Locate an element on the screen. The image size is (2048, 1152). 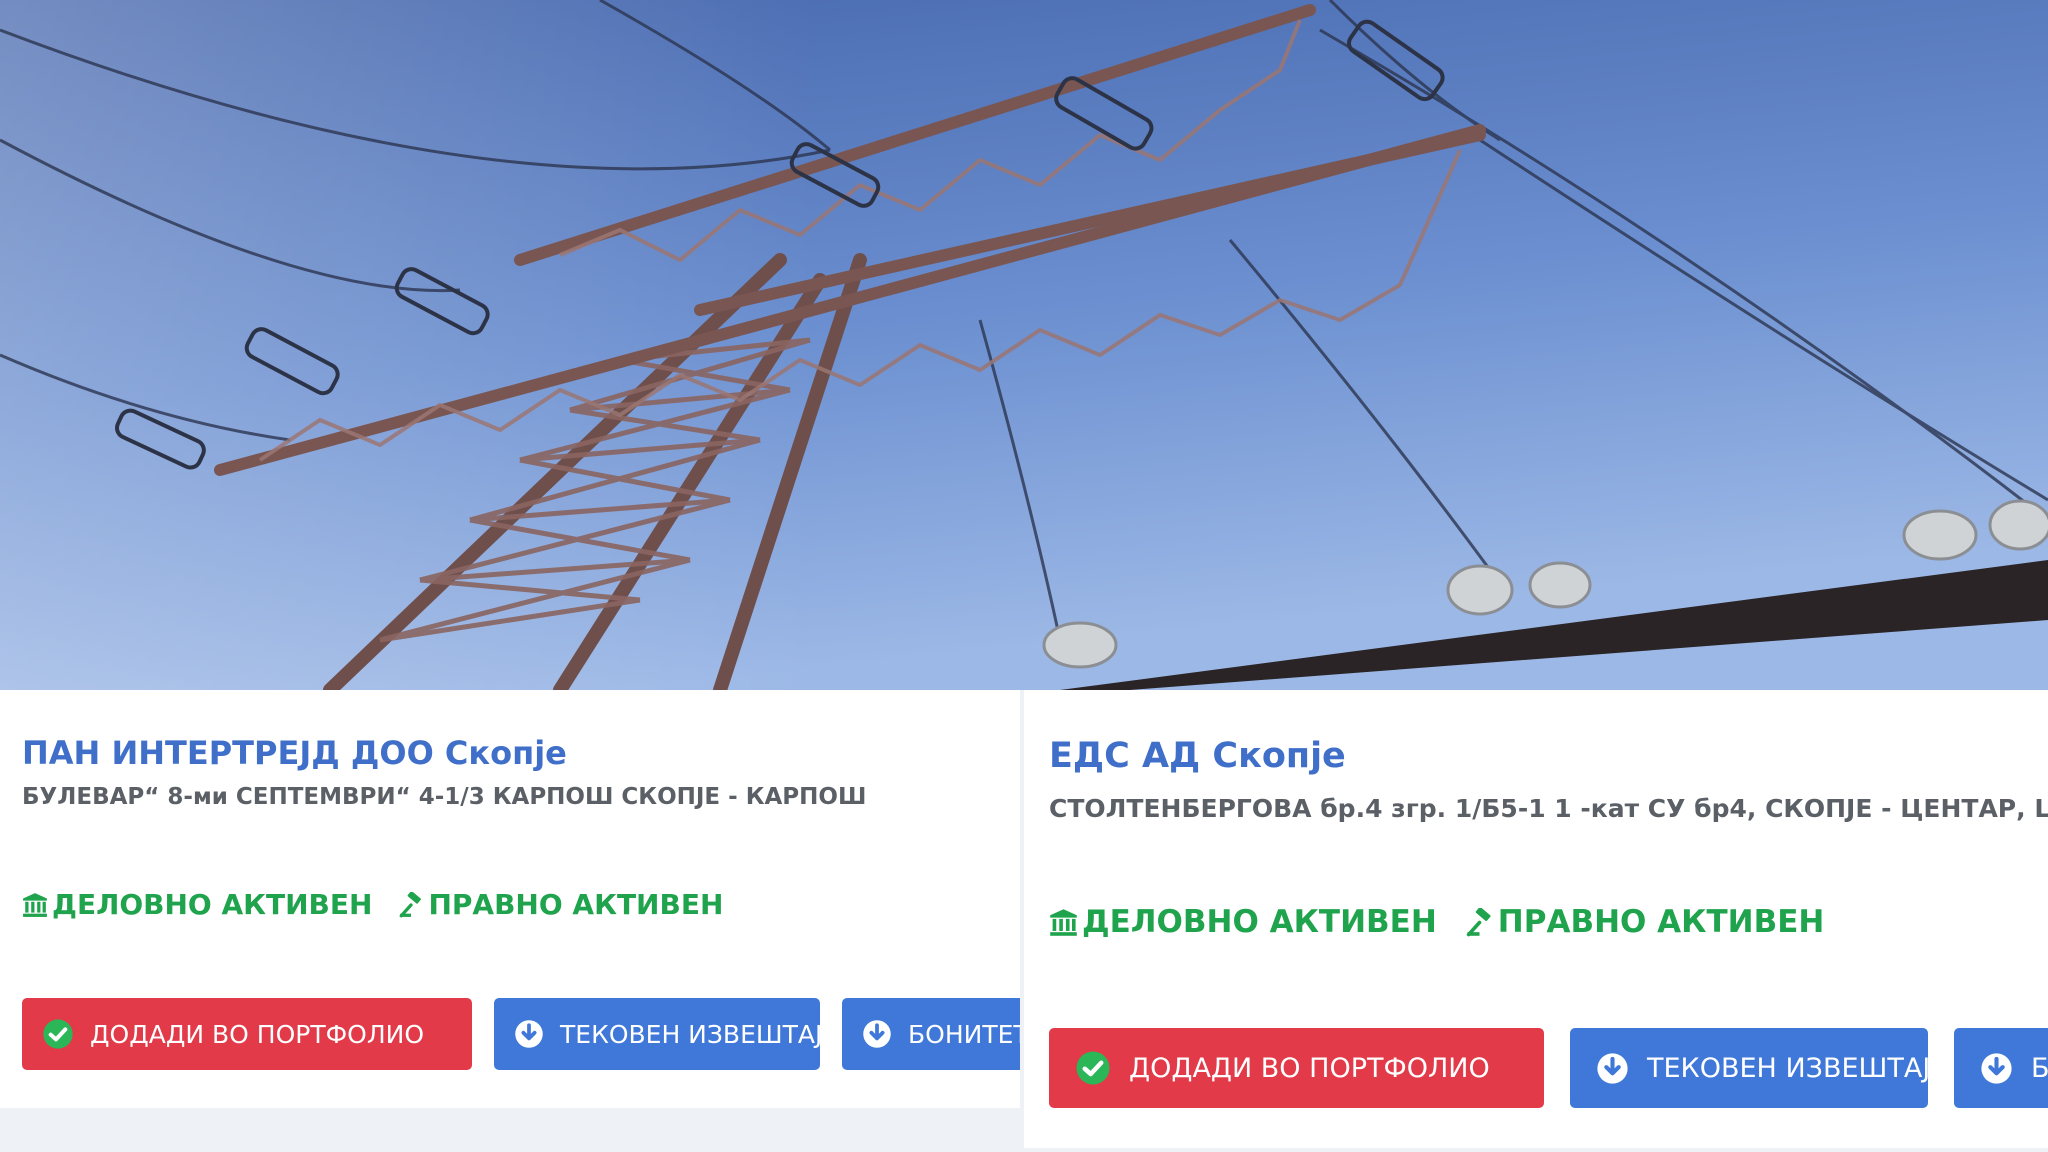
company-name: ПАН ИНТЕРТРЕЈД ДОО Скопје is located at coordinates (294, 753).